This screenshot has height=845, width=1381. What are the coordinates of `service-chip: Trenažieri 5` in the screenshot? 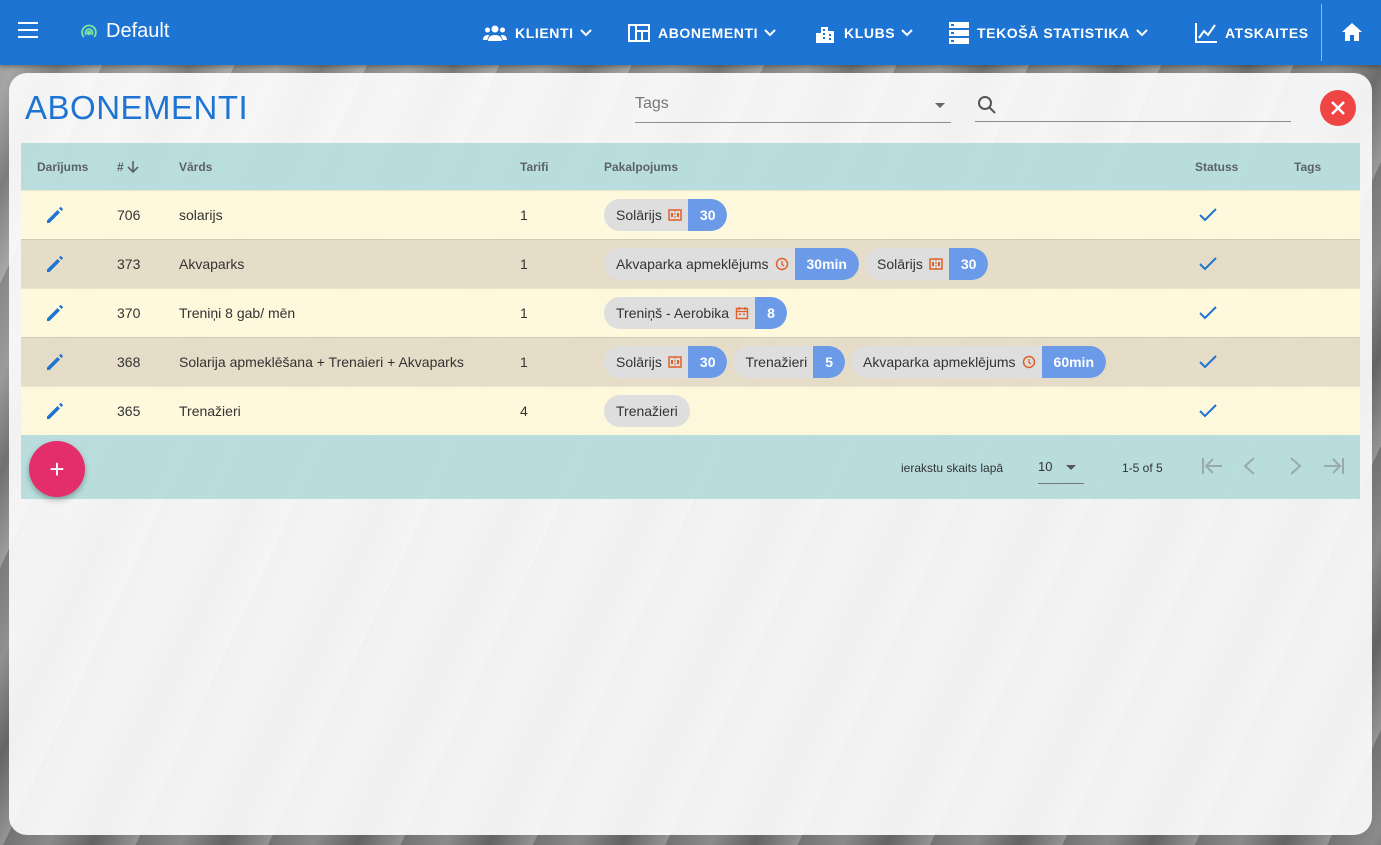 It's located at (789, 362).